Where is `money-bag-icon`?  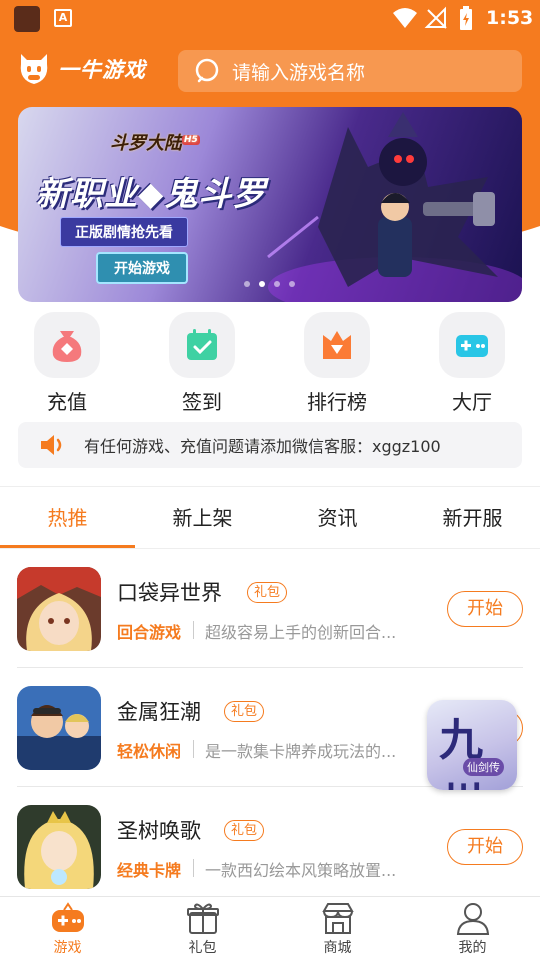 money-bag-icon is located at coordinates (67, 346).